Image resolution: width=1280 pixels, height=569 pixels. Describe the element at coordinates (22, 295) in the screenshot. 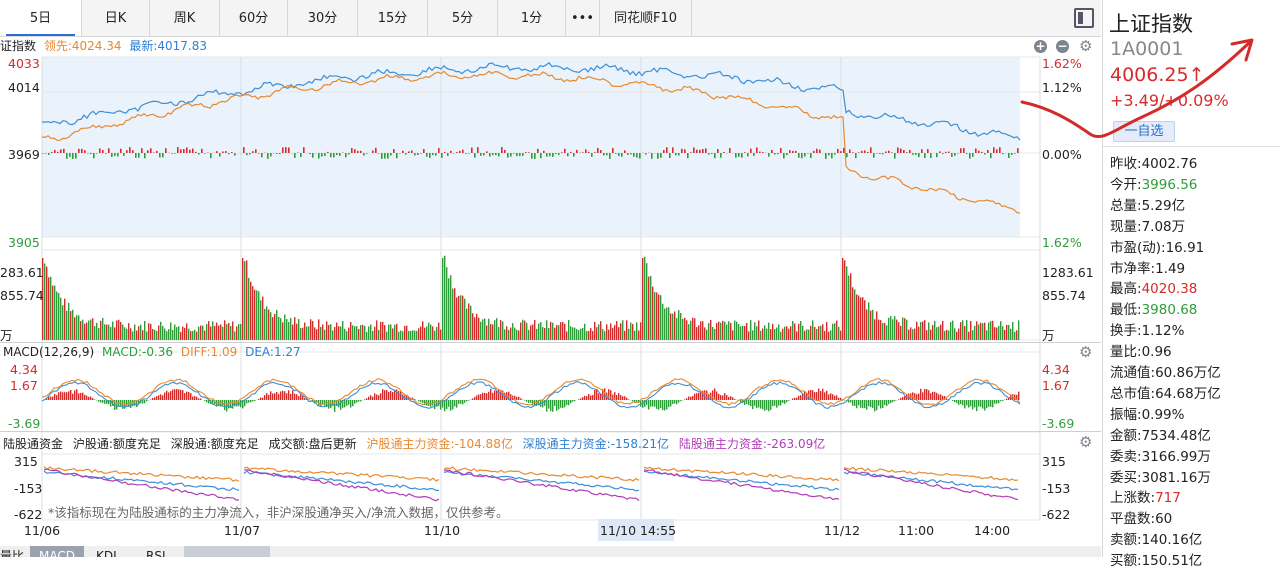

I see `volume-axis-mid: 855.74` at that location.